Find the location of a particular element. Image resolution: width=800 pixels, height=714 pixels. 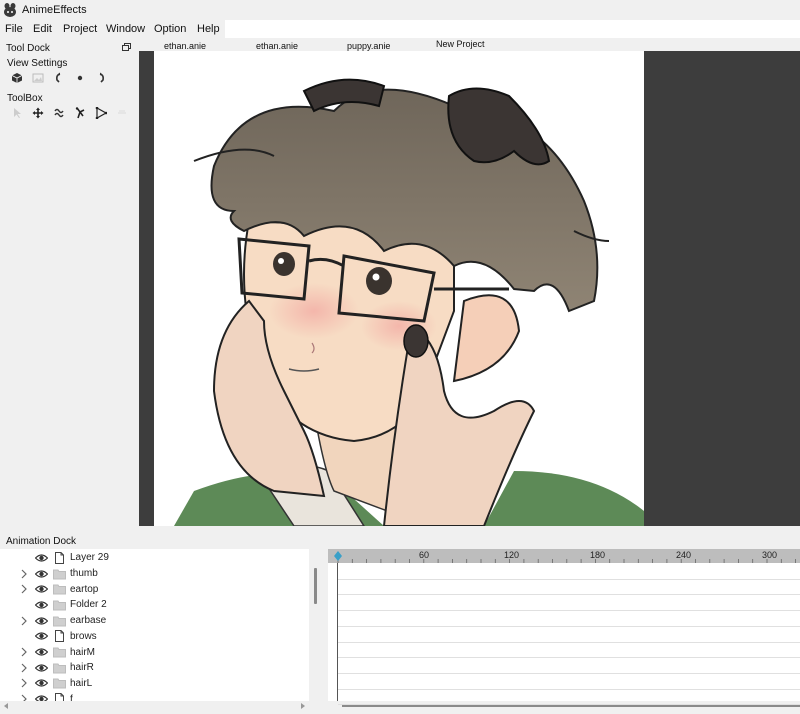

layer-row: eartop is located at coordinates (154, 589).